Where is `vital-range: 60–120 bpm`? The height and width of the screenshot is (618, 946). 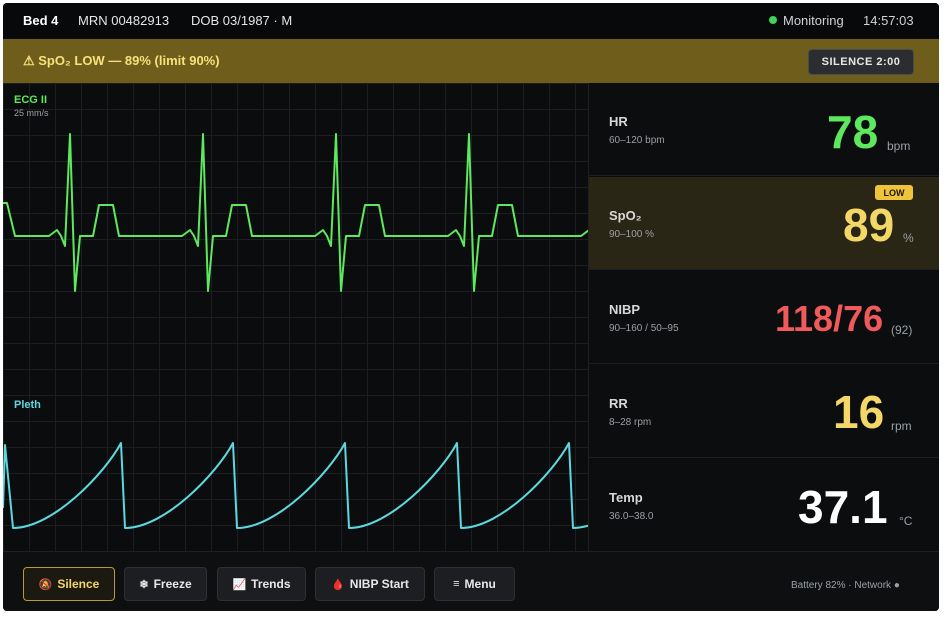 vital-range: 60–120 bpm is located at coordinates (637, 140).